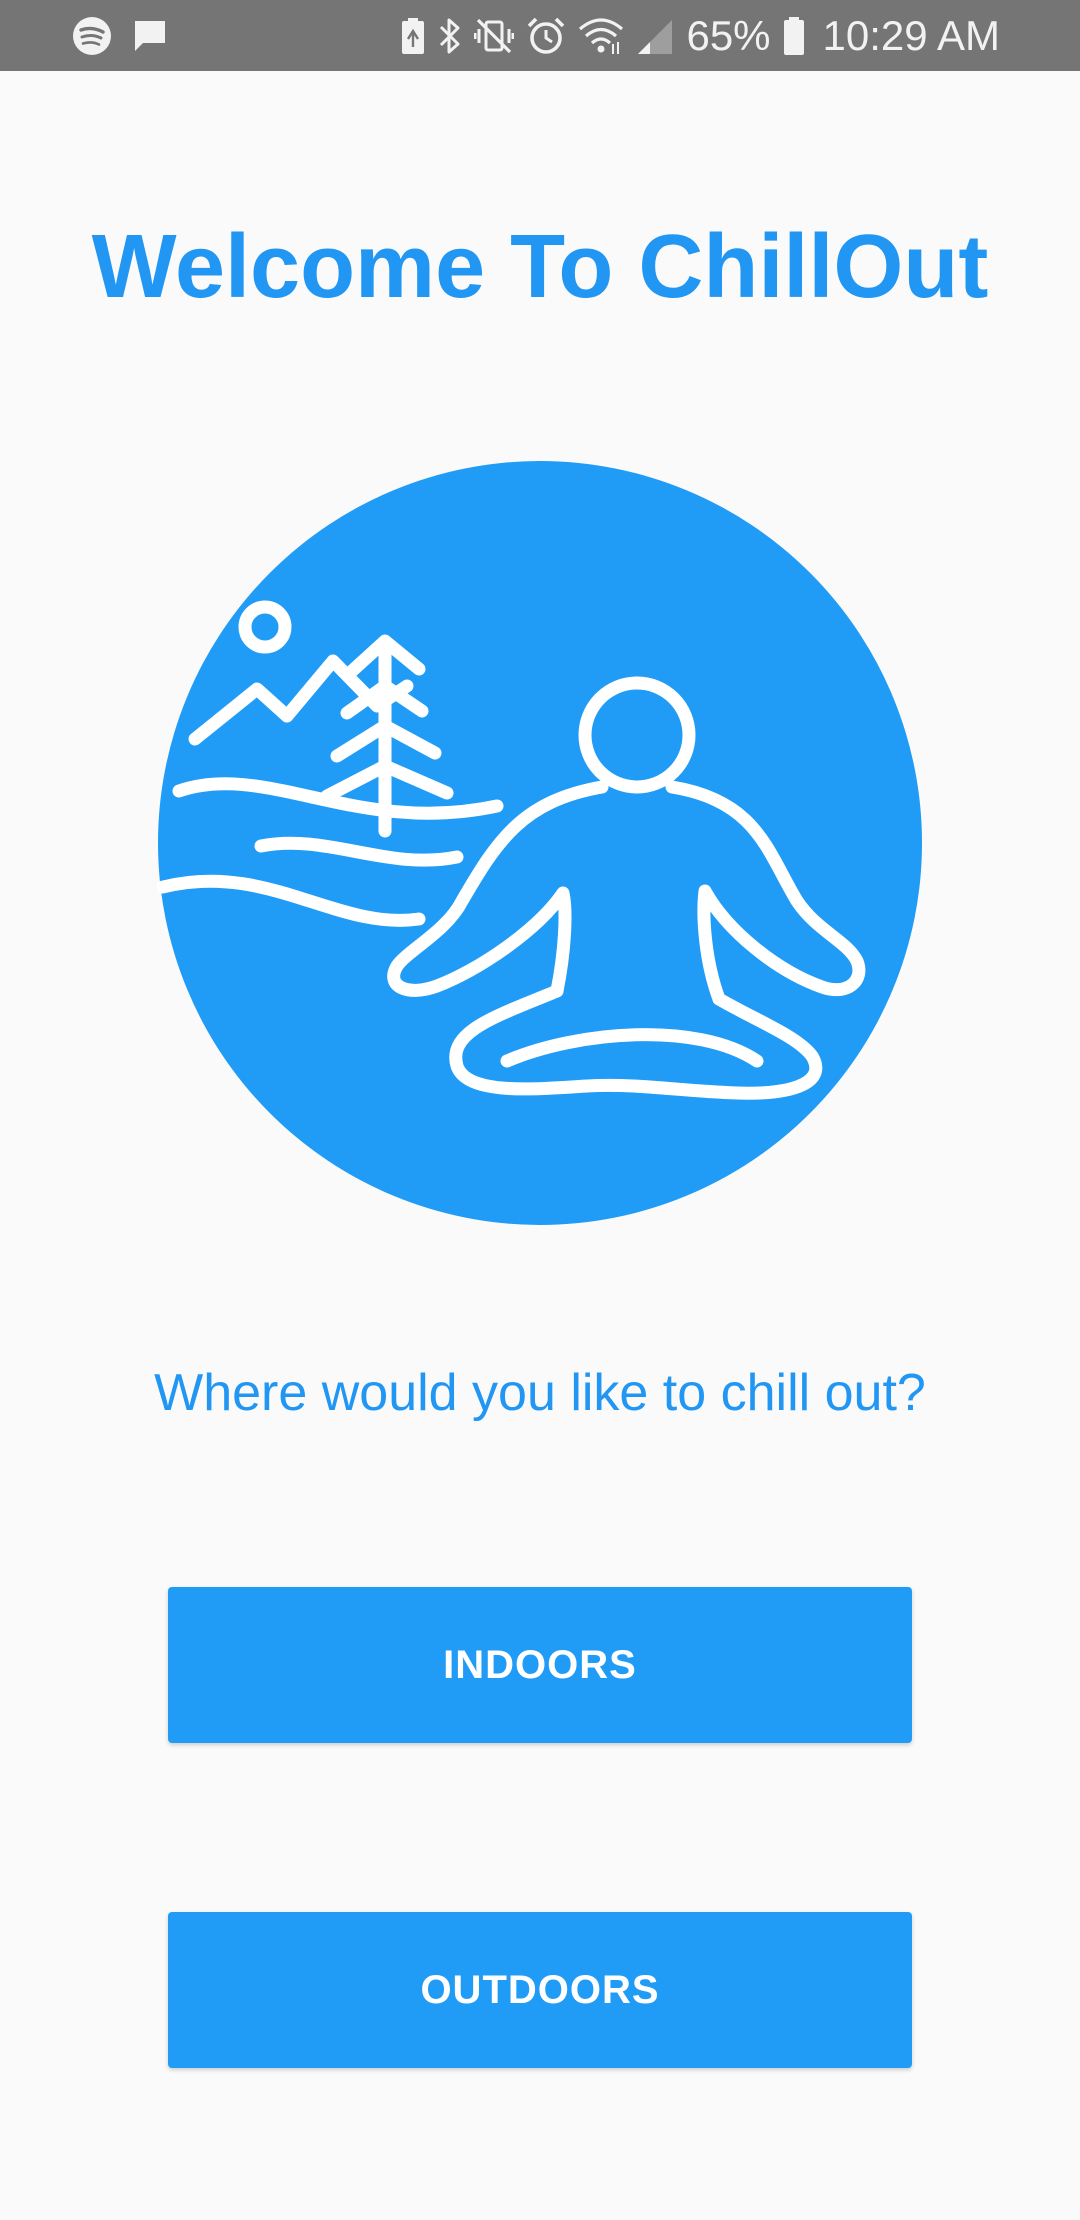  What do you see at coordinates (413, 36) in the screenshot?
I see `battery-saver-icon` at bounding box center [413, 36].